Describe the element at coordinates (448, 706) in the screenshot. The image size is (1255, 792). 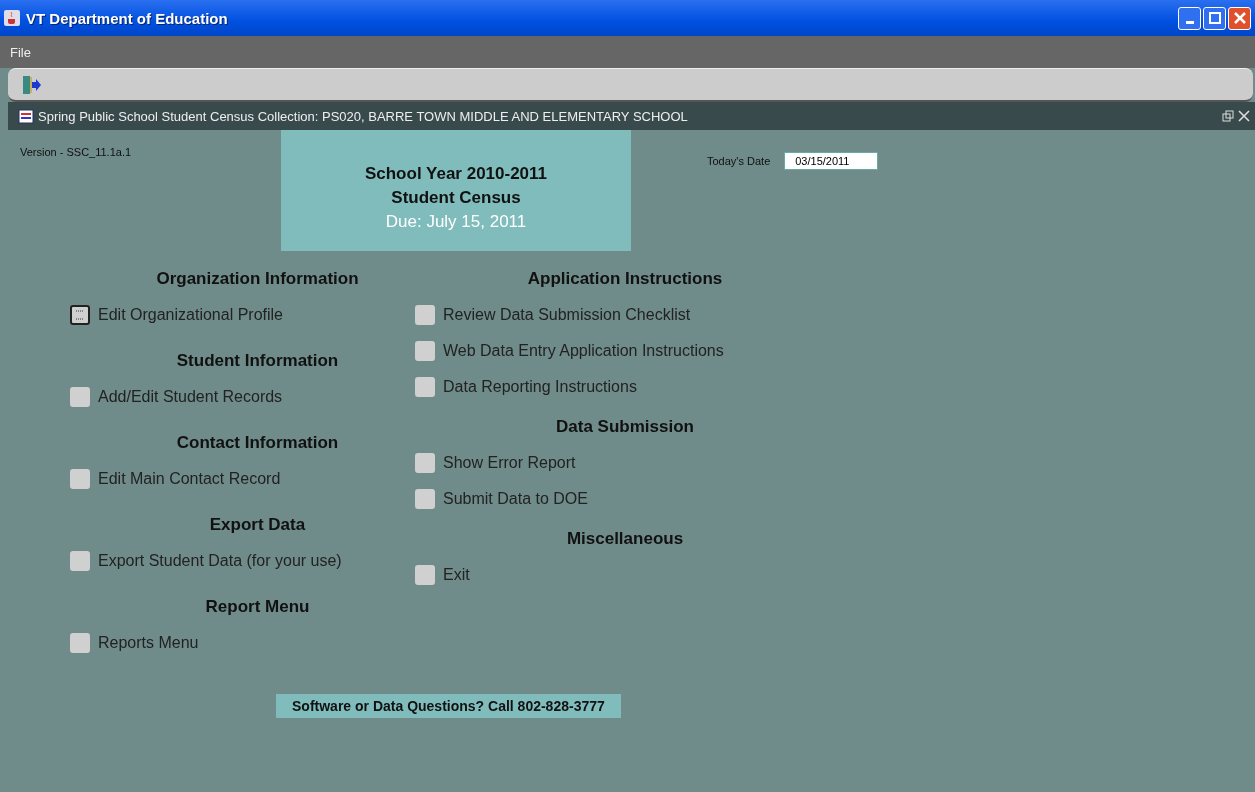
I see `help-banner: Software or Data Questions? Call 802-828-3777` at that location.